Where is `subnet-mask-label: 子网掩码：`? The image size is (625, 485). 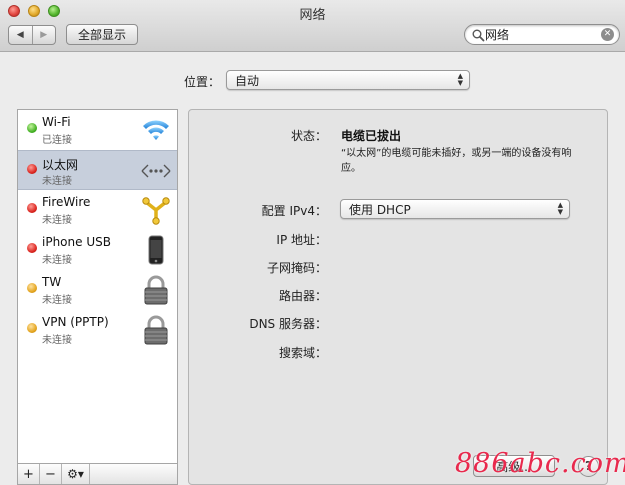
subnet-mask-label: 子网掩码： is located at coordinates (296, 268).